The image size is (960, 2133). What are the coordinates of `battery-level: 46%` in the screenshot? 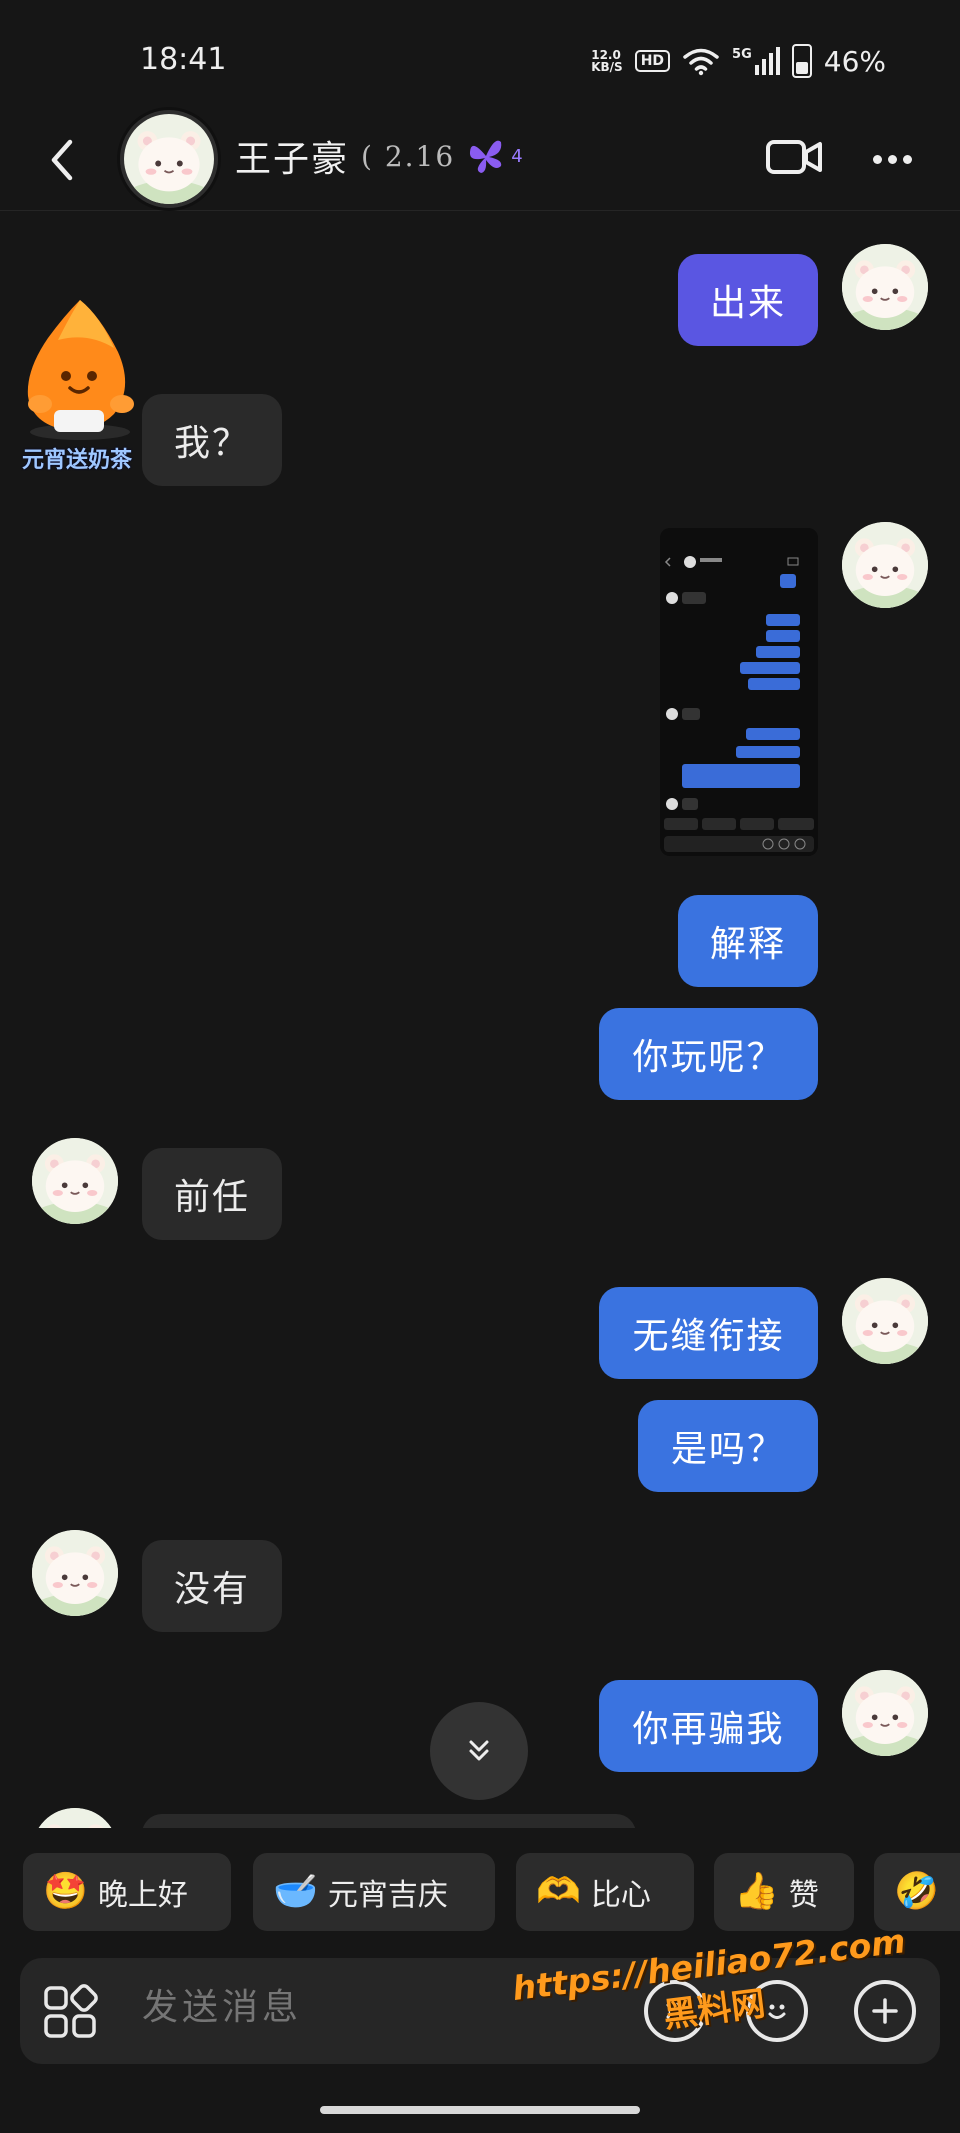 It's located at (854, 61).